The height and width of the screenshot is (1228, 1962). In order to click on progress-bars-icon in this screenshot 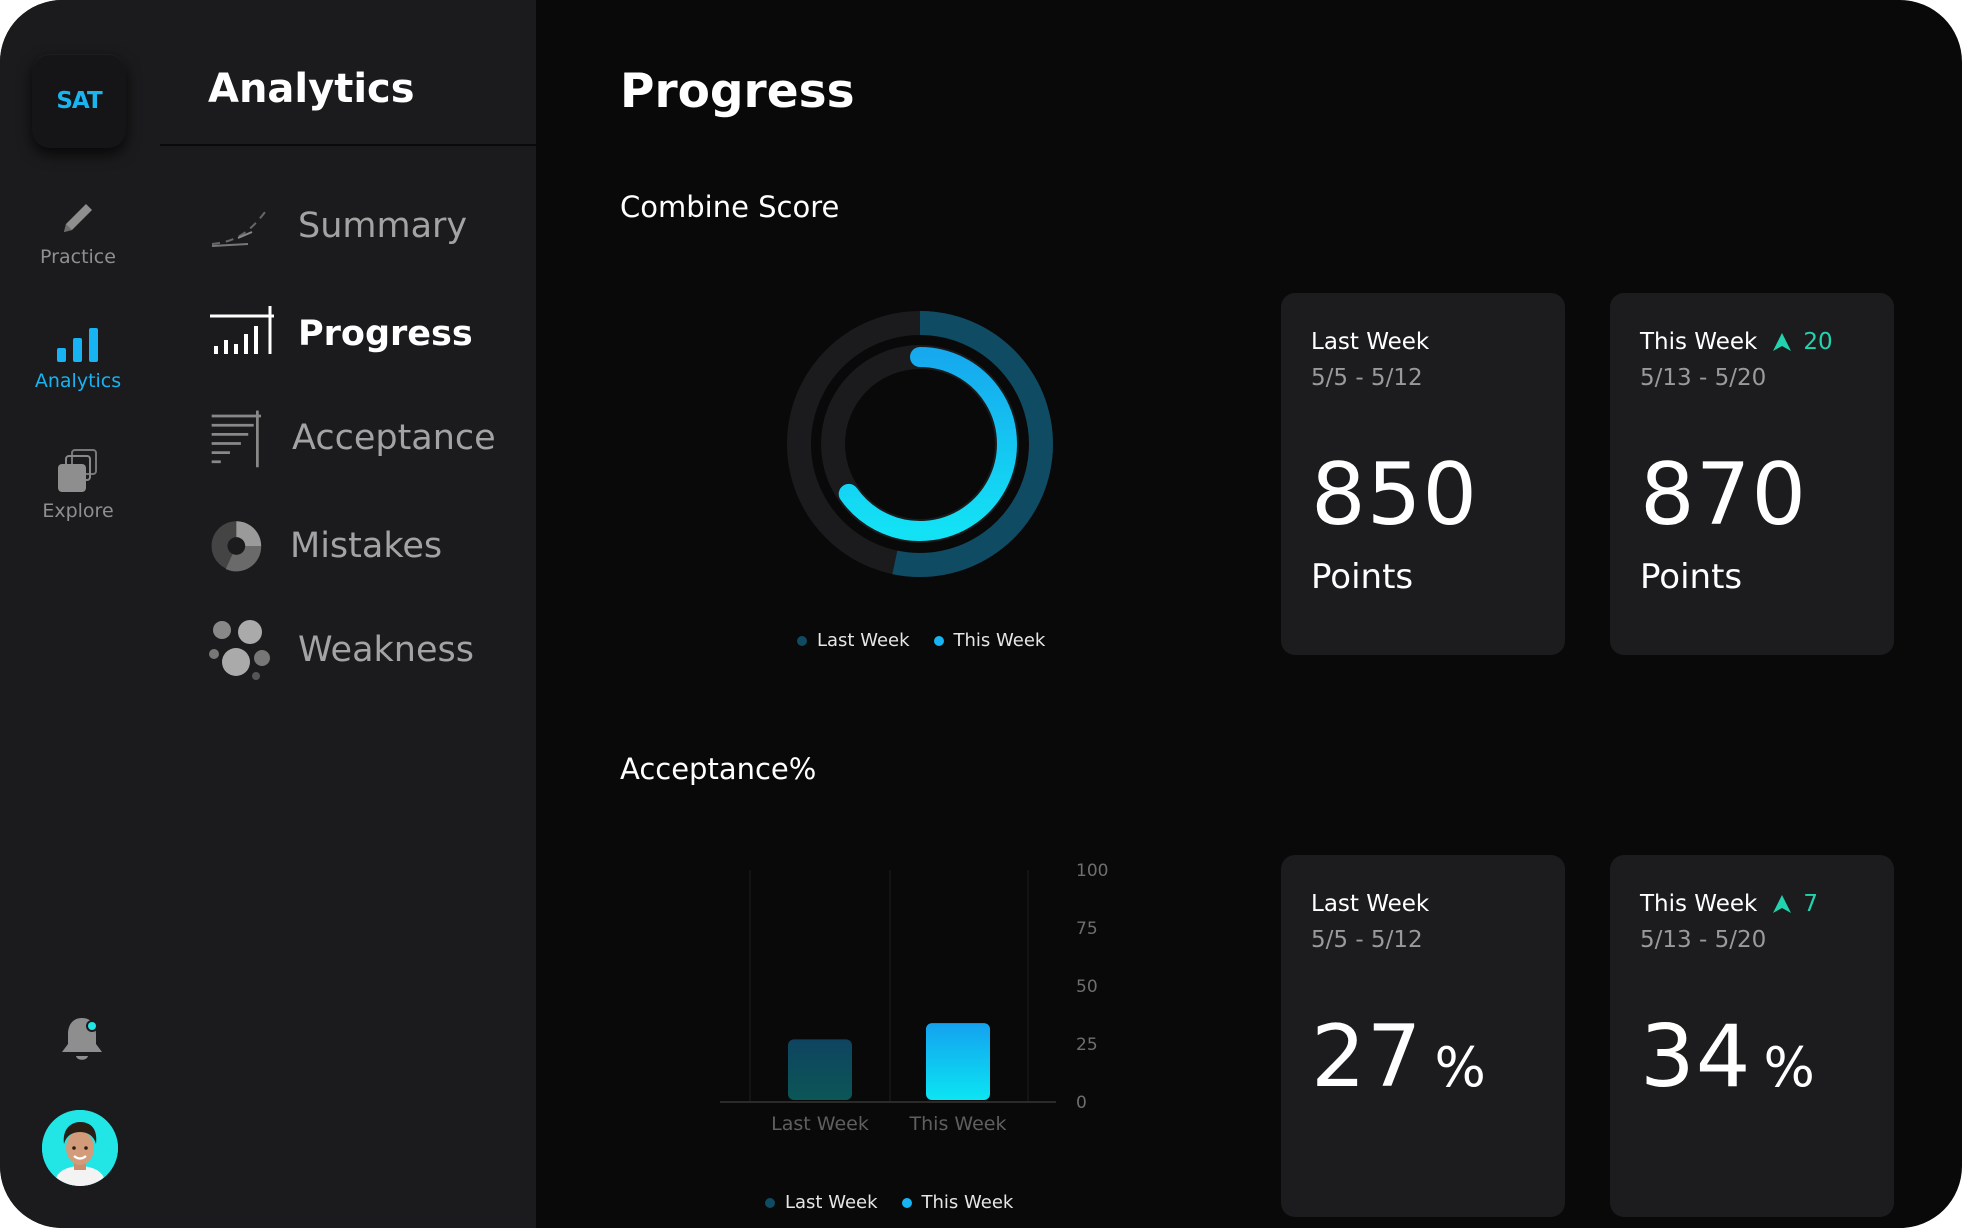, I will do `click(242, 330)`.